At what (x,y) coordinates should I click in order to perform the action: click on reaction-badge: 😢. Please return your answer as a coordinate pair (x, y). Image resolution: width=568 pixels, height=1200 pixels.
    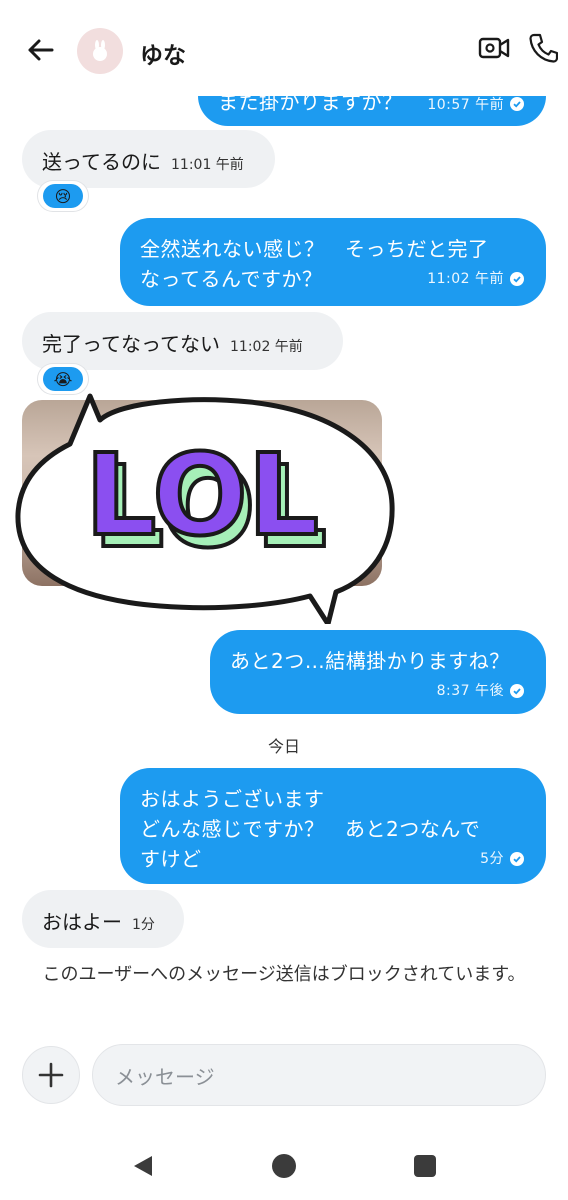
    Looking at the image, I should click on (63, 196).